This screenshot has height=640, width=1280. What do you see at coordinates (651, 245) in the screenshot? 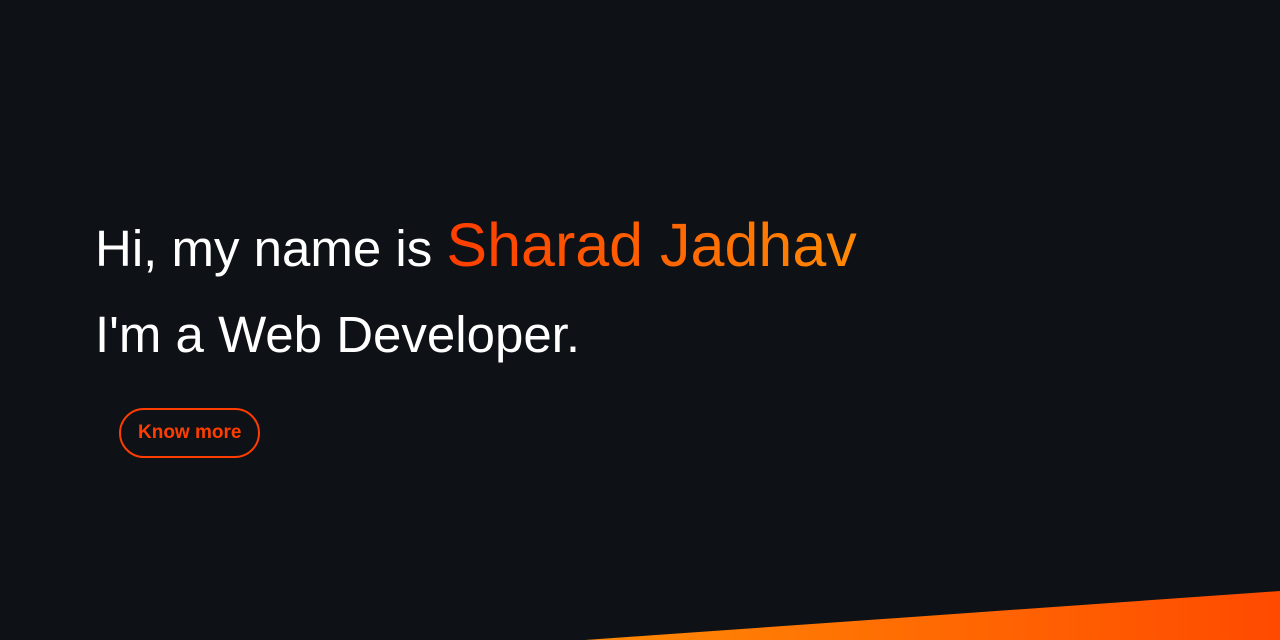
I see `name-text: Sharad Jadhav` at bounding box center [651, 245].